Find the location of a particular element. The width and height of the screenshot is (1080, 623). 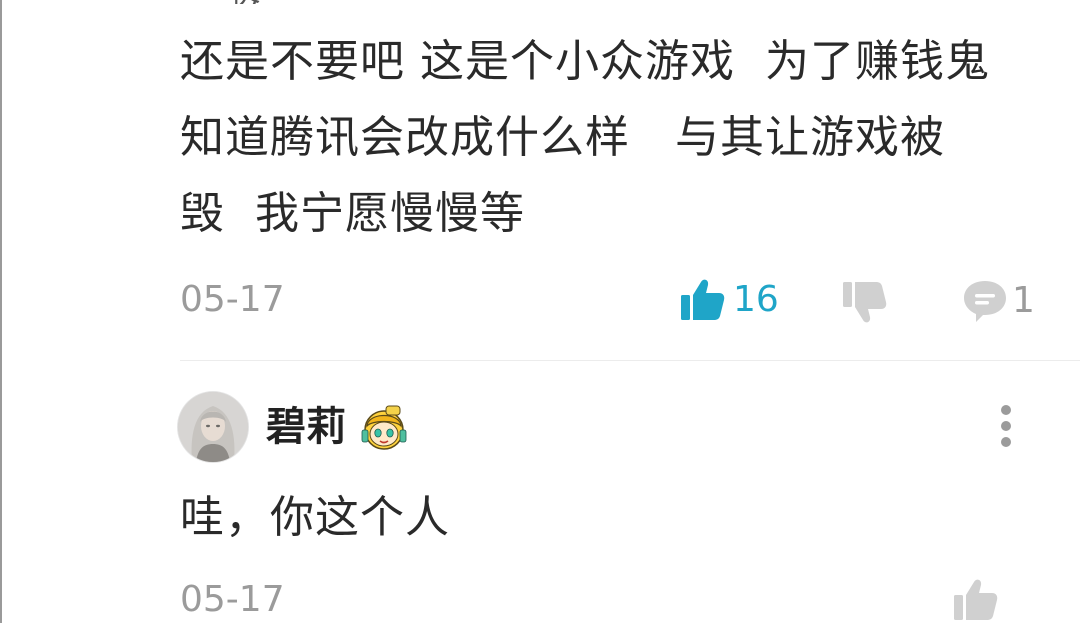

comment-2-date: 05-17 is located at coordinates (232, 599).